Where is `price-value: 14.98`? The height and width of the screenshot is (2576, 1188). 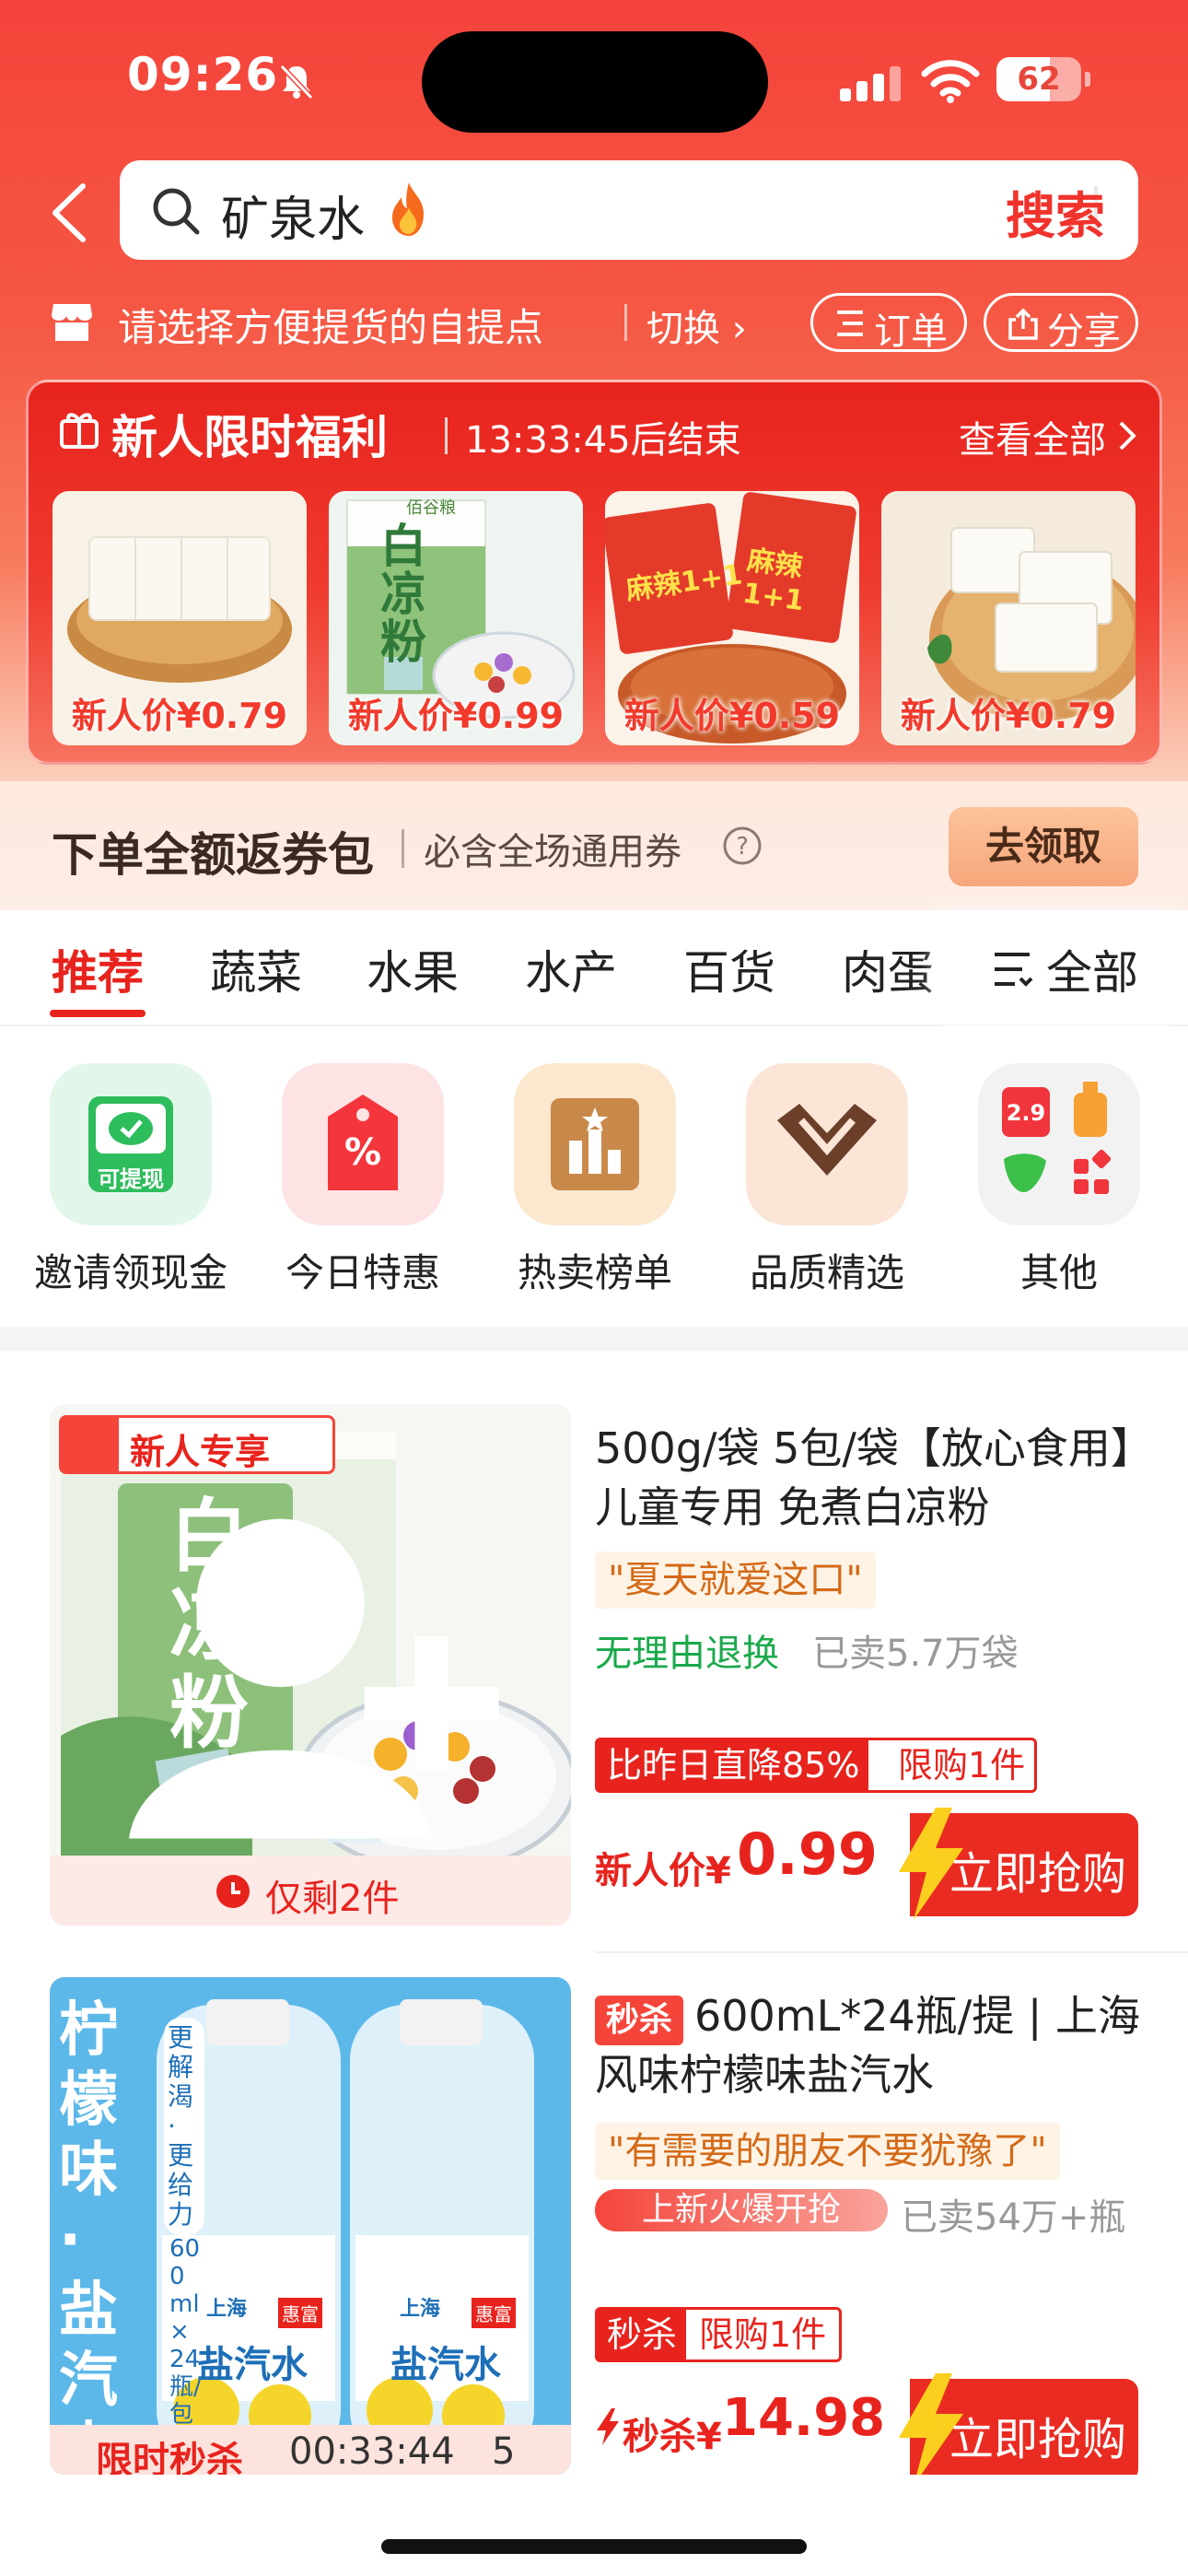 price-value: 14.98 is located at coordinates (804, 2418).